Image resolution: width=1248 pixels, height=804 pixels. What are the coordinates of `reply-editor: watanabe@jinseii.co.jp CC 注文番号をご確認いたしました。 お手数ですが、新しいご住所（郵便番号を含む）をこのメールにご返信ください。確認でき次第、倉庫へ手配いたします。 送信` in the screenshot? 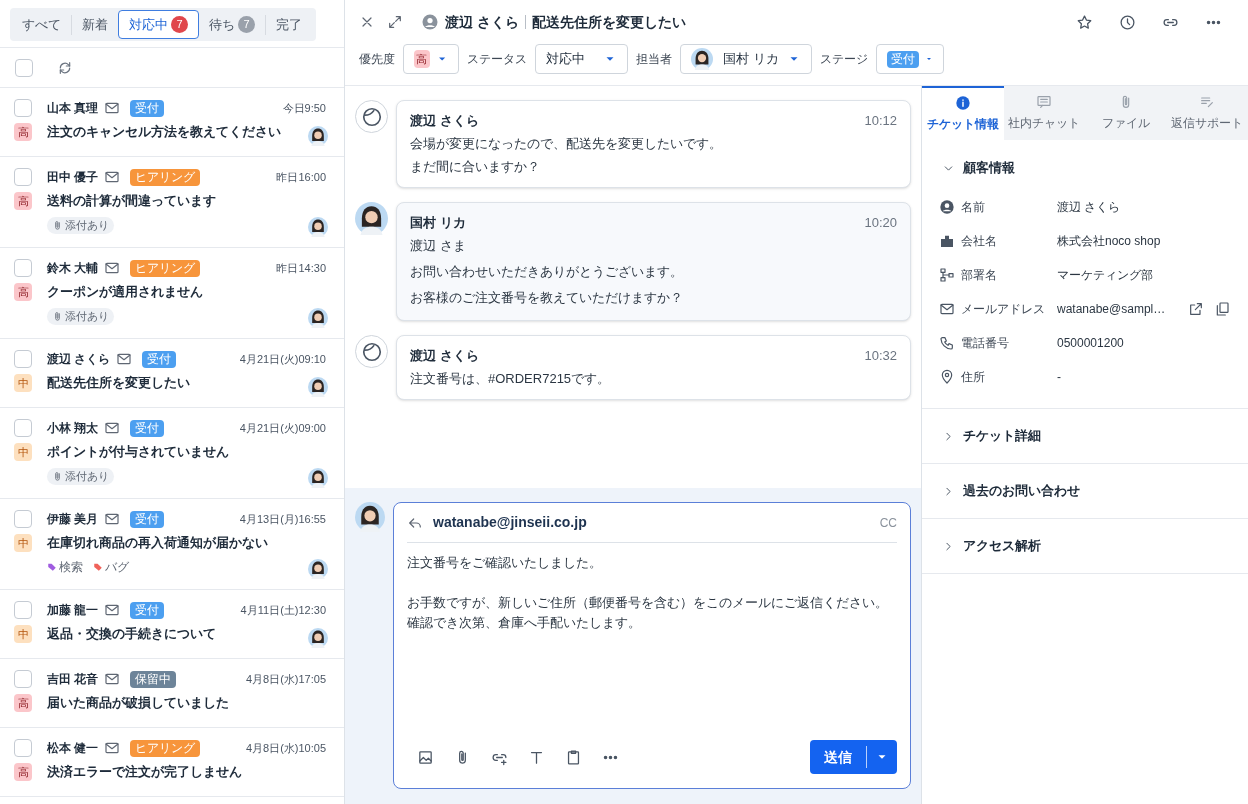 It's located at (652, 645).